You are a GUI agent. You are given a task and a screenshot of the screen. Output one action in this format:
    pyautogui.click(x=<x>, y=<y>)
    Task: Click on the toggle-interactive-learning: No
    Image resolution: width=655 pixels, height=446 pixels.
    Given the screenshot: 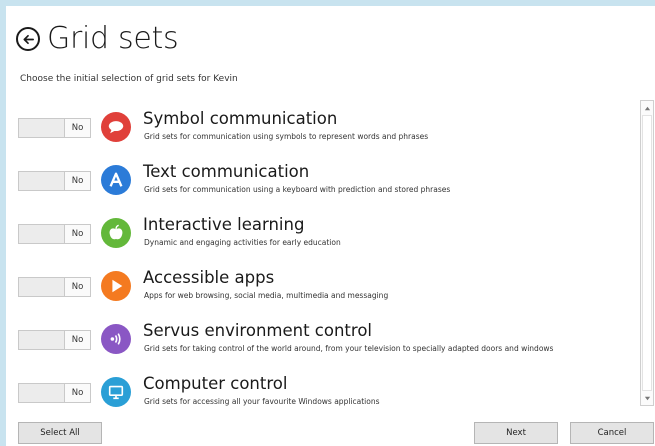 What is the action you would take?
    pyautogui.click(x=54, y=234)
    